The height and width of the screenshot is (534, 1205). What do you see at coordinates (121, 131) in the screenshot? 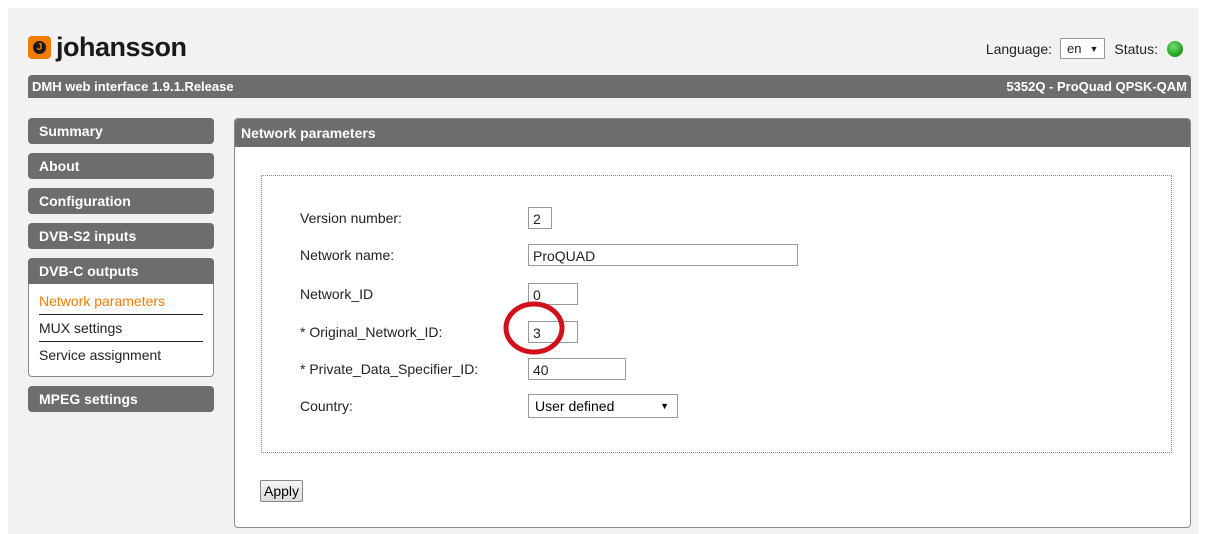
I see `sidebar-item-summary: Summary` at bounding box center [121, 131].